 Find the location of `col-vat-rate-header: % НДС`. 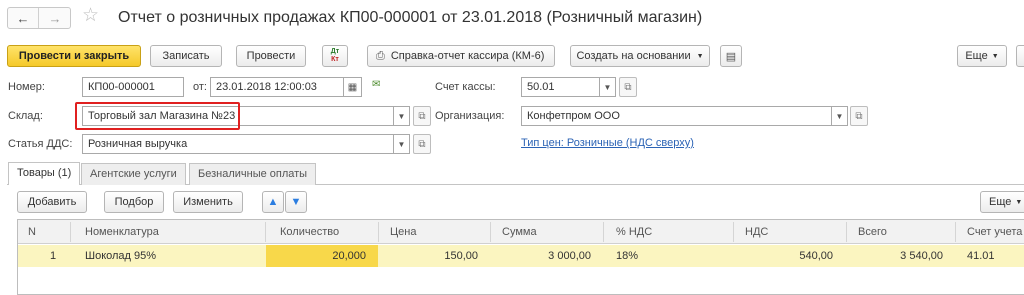

col-vat-rate-header: % НДС is located at coordinates (634, 232).